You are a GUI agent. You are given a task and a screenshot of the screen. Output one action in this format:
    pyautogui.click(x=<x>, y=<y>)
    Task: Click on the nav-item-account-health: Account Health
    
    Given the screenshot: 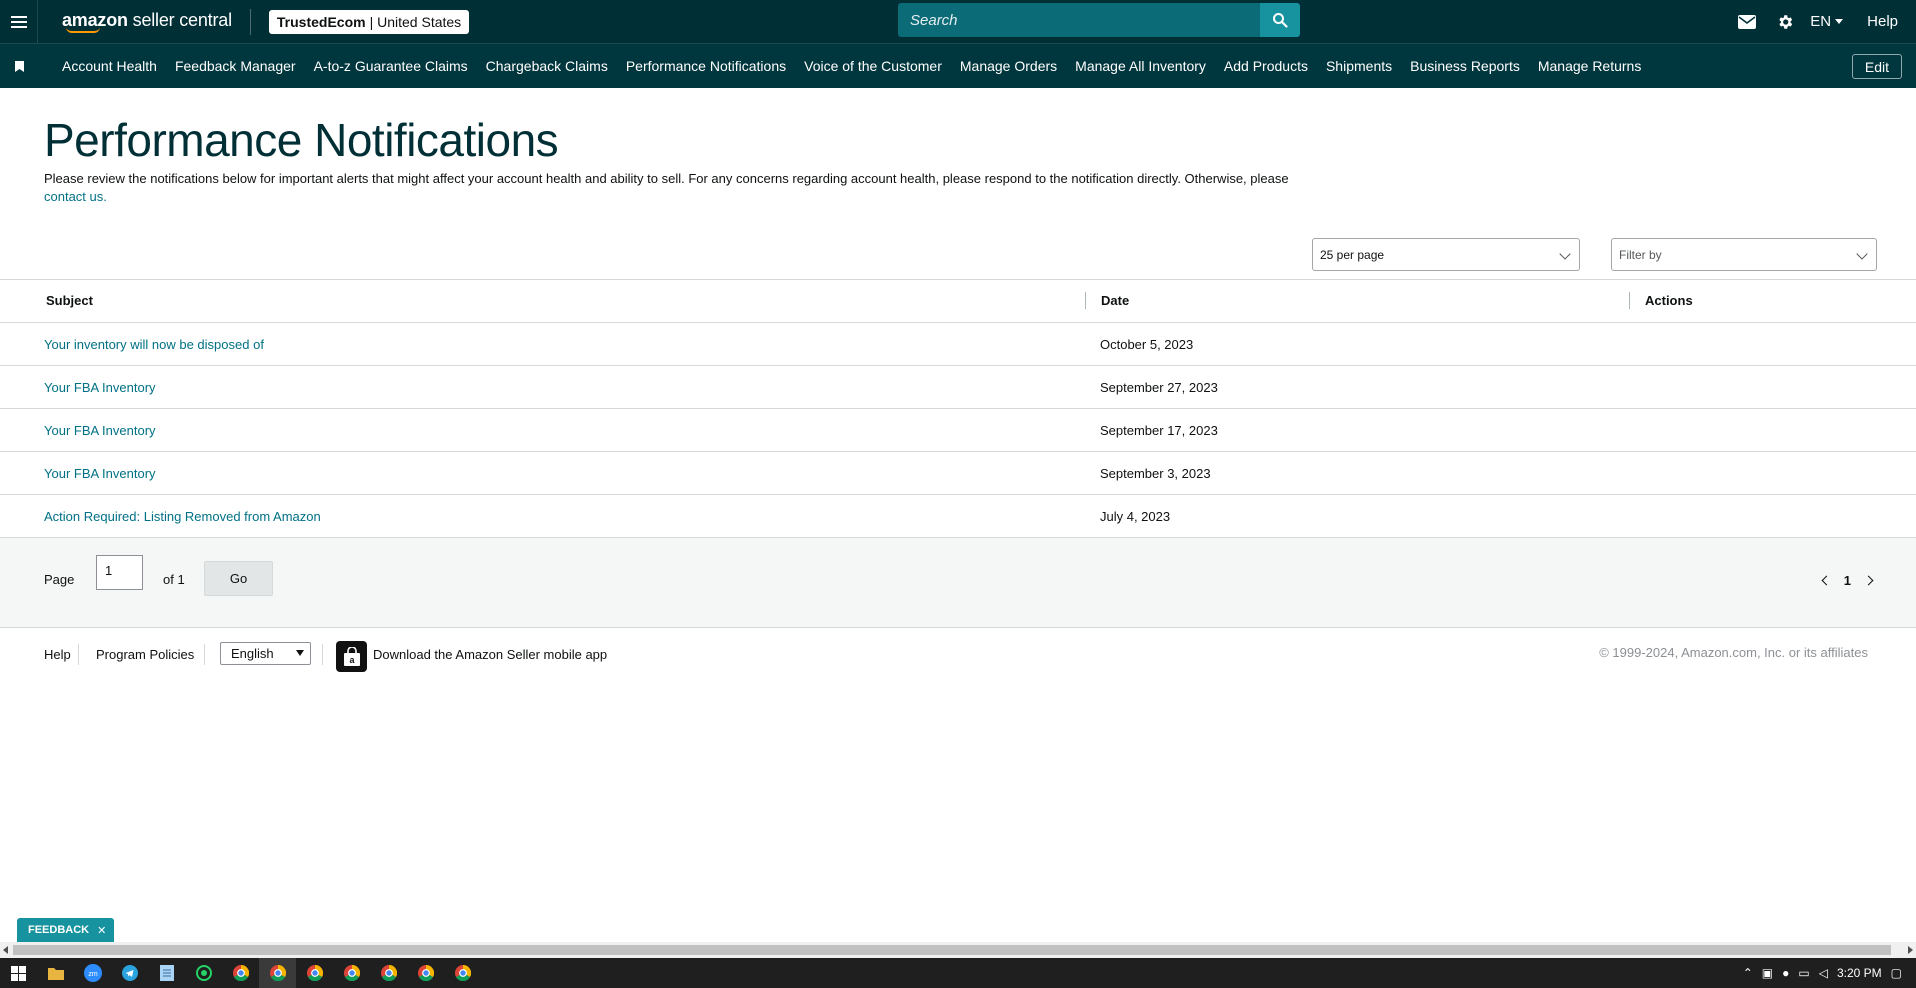 What is the action you would take?
    pyautogui.click(x=109, y=66)
    